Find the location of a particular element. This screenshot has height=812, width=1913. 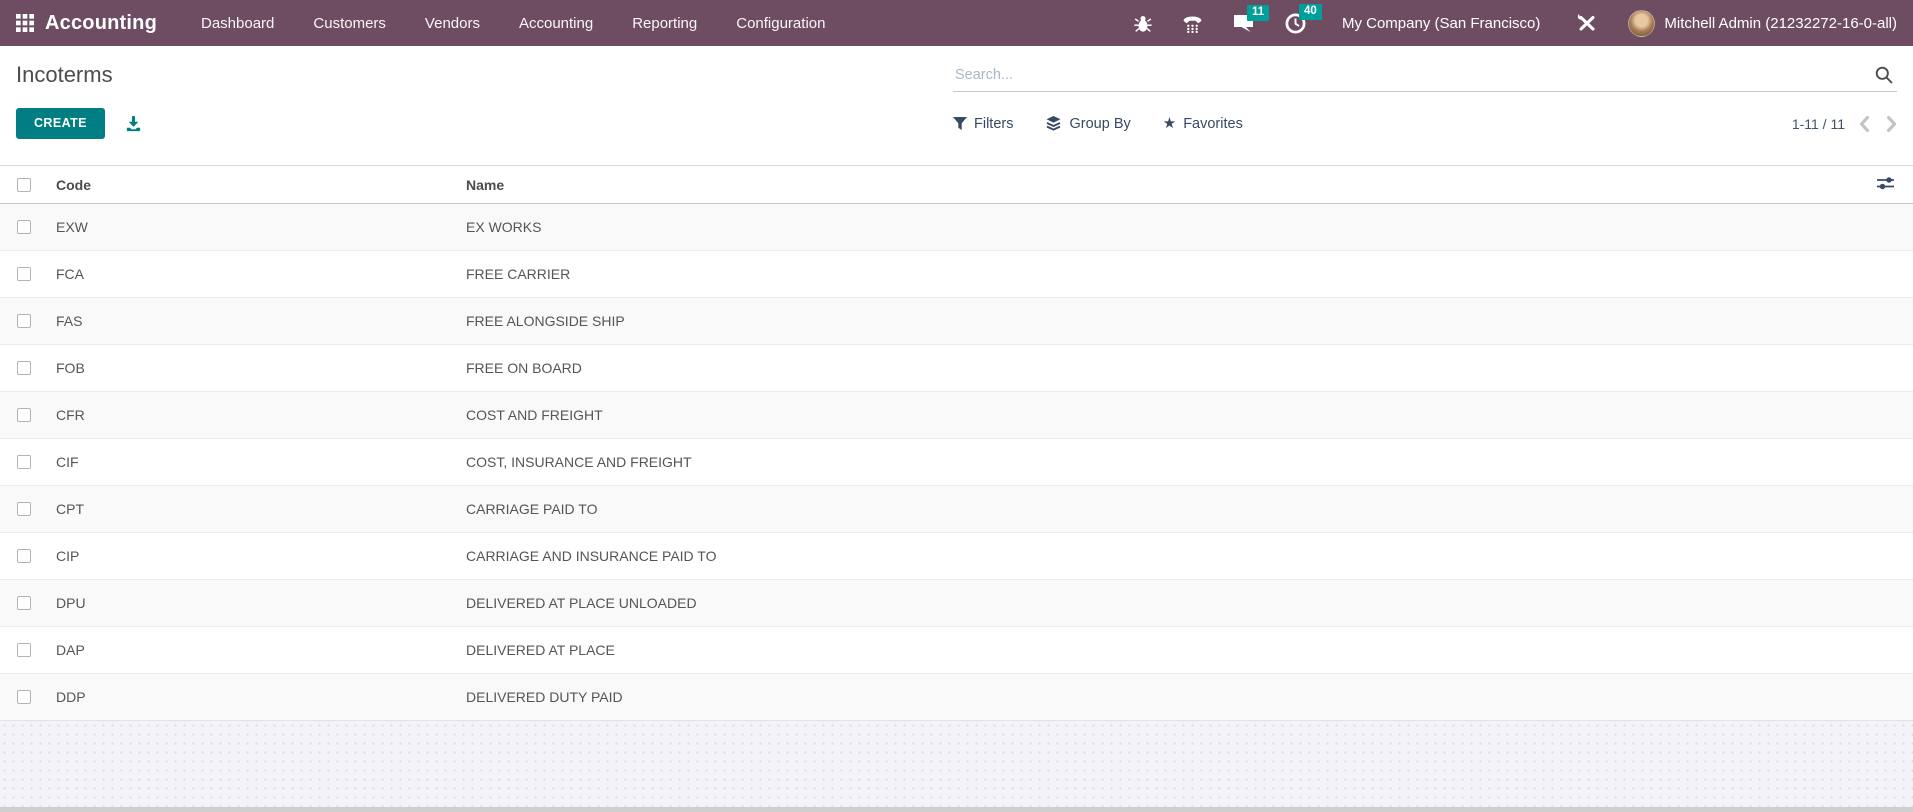

cell-code: CIF is located at coordinates (253, 462).